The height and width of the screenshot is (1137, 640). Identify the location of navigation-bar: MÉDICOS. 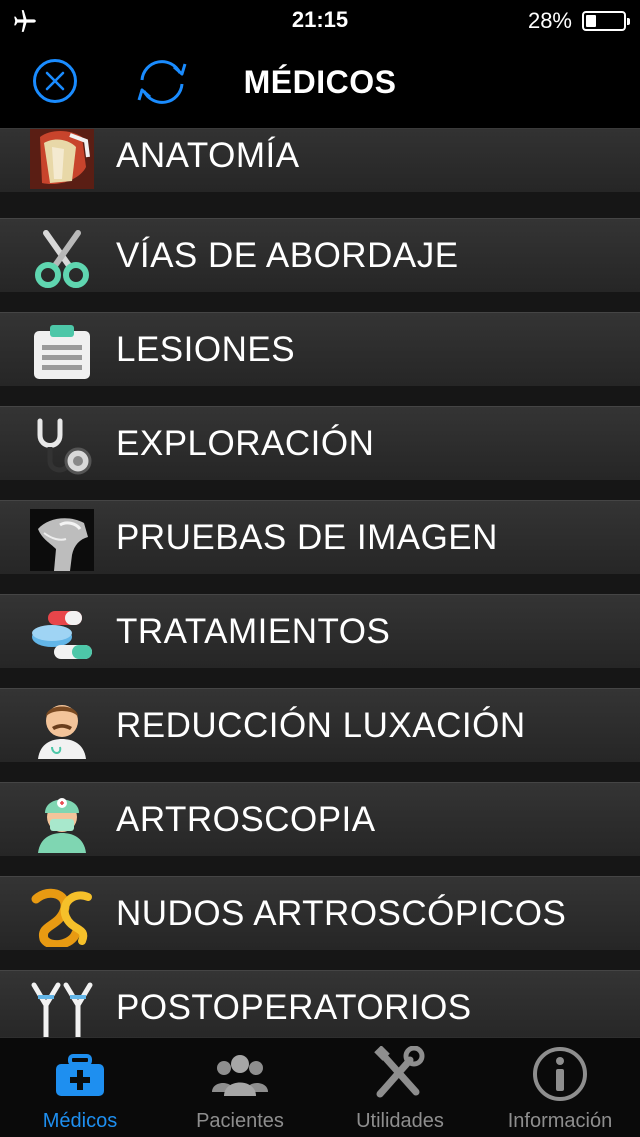
(320, 84).